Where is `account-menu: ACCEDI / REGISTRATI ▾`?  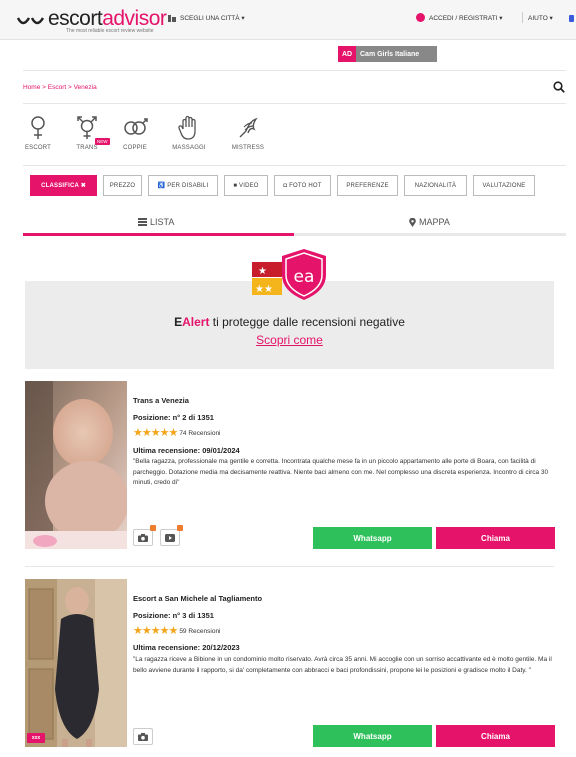
account-menu: ACCEDI / REGISTRATI ▾ is located at coordinates (459, 17).